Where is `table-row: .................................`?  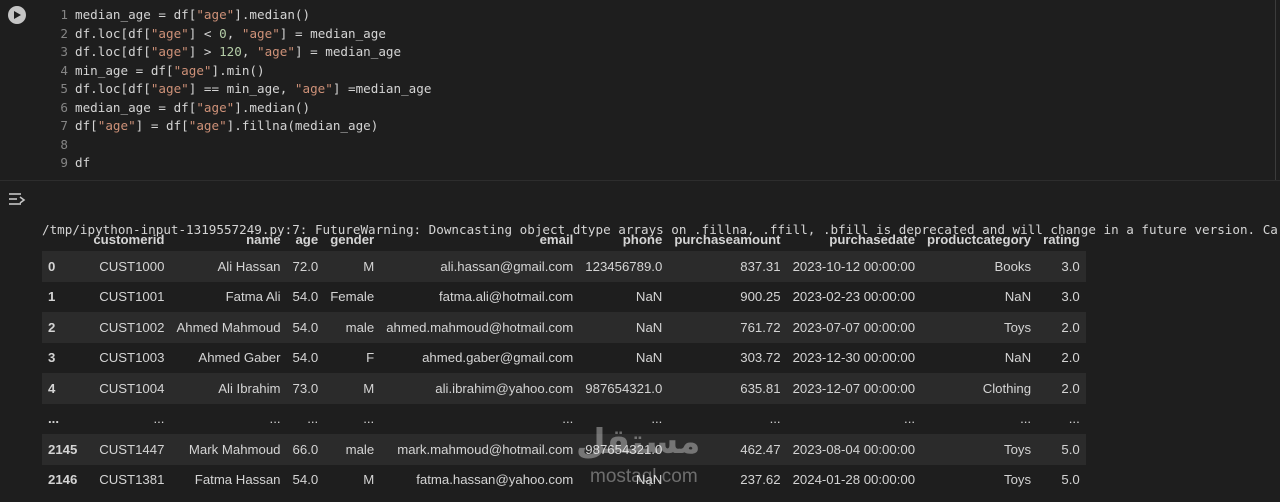
table-row: ................................. is located at coordinates (564, 418).